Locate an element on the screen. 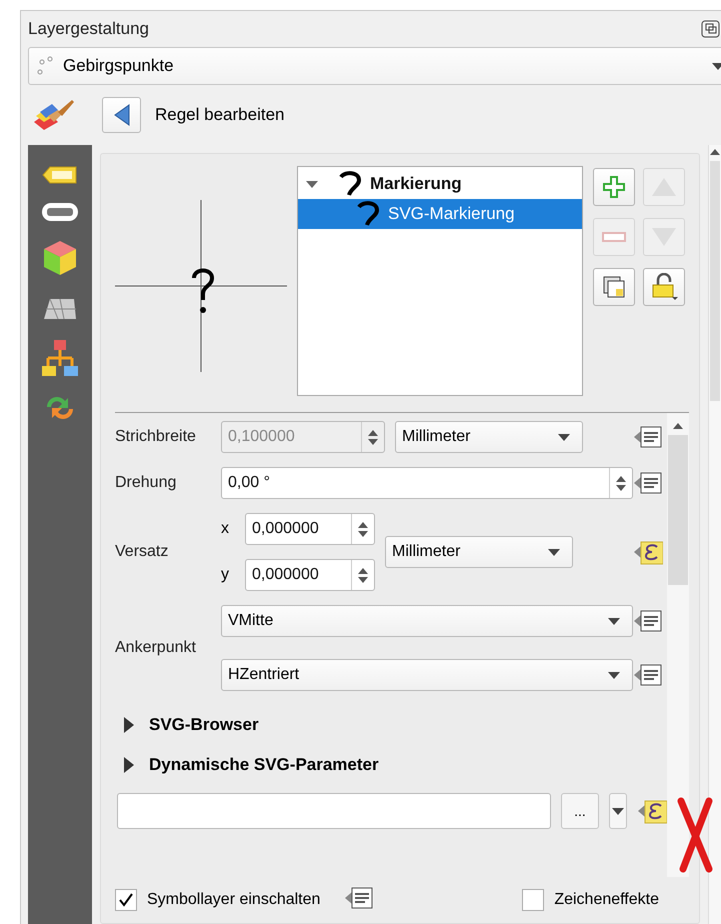 The height and width of the screenshot is (924, 721). tree-item: Markierung is located at coordinates (440, 184).